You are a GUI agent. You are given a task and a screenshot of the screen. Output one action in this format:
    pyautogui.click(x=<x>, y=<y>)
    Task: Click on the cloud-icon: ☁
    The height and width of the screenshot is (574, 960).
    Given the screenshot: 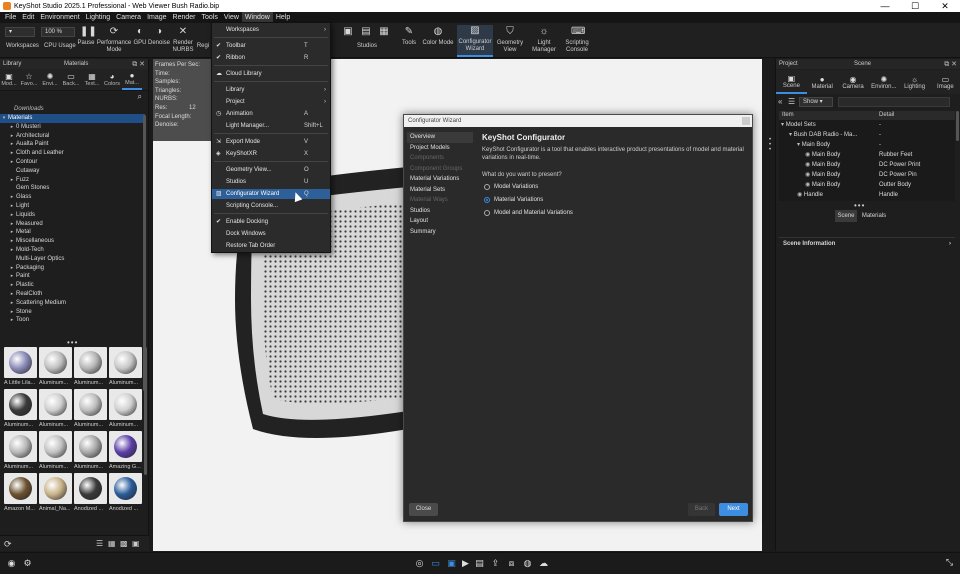 What is the action you would take?
    pyautogui.click(x=543, y=563)
    